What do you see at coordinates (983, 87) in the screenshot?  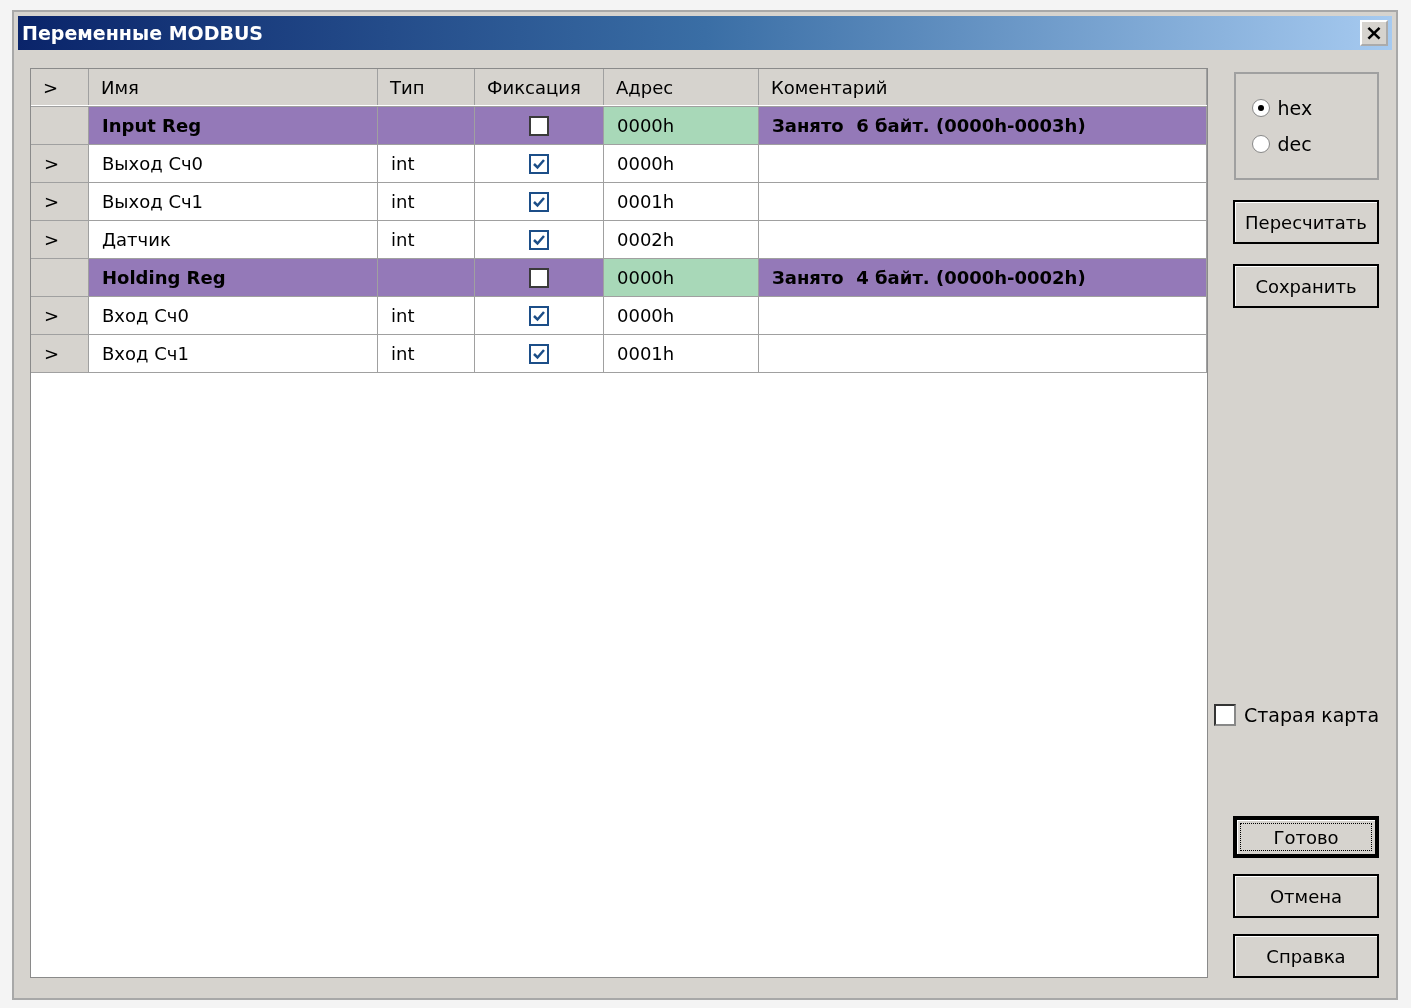 I see `column-header: Коментарий` at bounding box center [983, 87].